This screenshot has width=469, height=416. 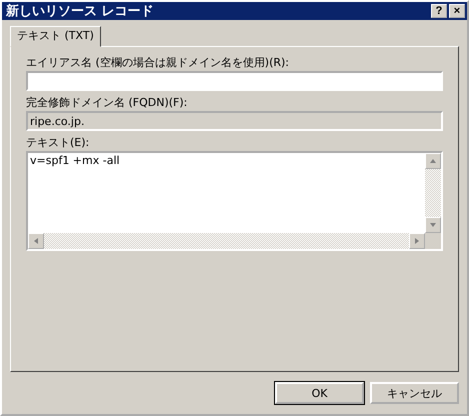 What do you see at coordinates (158, 62) in the screenshot?
I see `field-label: エイリアス名 (空欄の場合は親ドメイン名を使用)(R):` at bounding box center [158, 62].